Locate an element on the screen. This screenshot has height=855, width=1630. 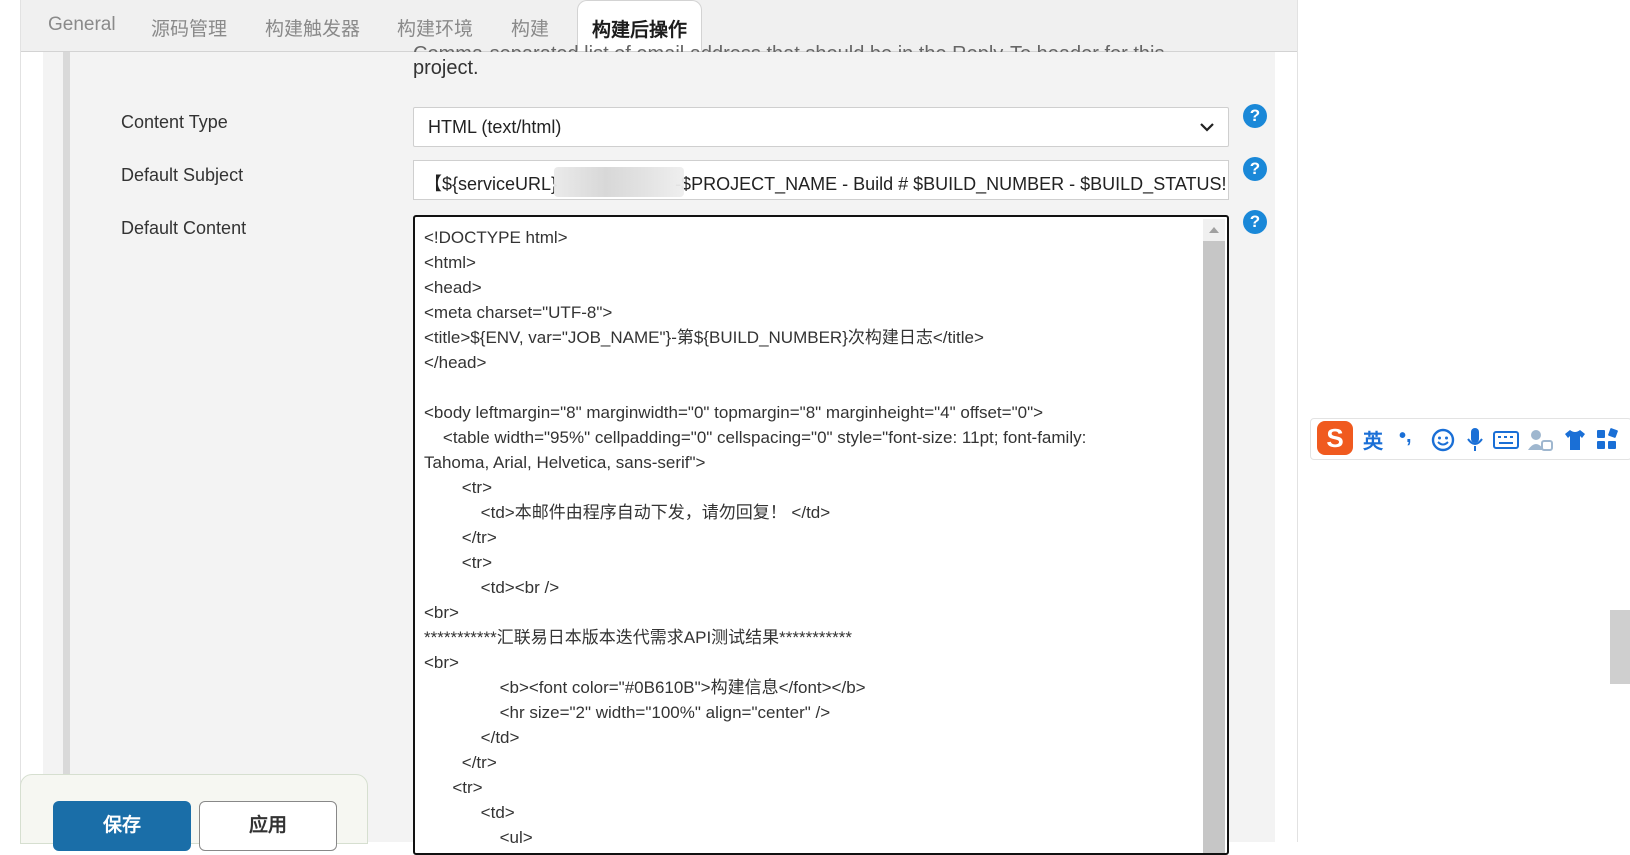
redaction-blur is located at coordinates (619, 182).